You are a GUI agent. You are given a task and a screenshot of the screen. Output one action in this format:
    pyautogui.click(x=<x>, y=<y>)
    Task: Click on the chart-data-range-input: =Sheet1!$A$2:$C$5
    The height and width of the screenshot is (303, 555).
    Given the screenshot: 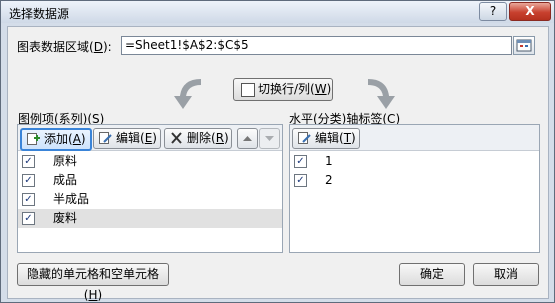 What is the action you would take?
    pyautogui.click(x=316, y=45)
    